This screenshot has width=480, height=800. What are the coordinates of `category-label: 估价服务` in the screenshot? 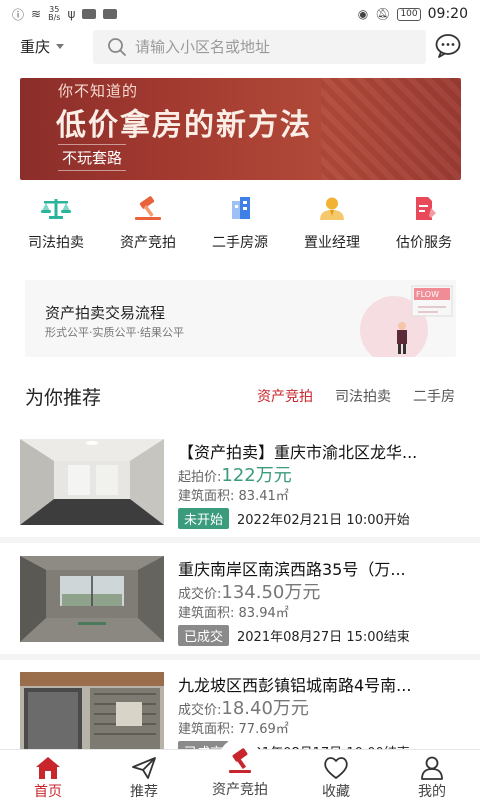 It's located at (424, 243).